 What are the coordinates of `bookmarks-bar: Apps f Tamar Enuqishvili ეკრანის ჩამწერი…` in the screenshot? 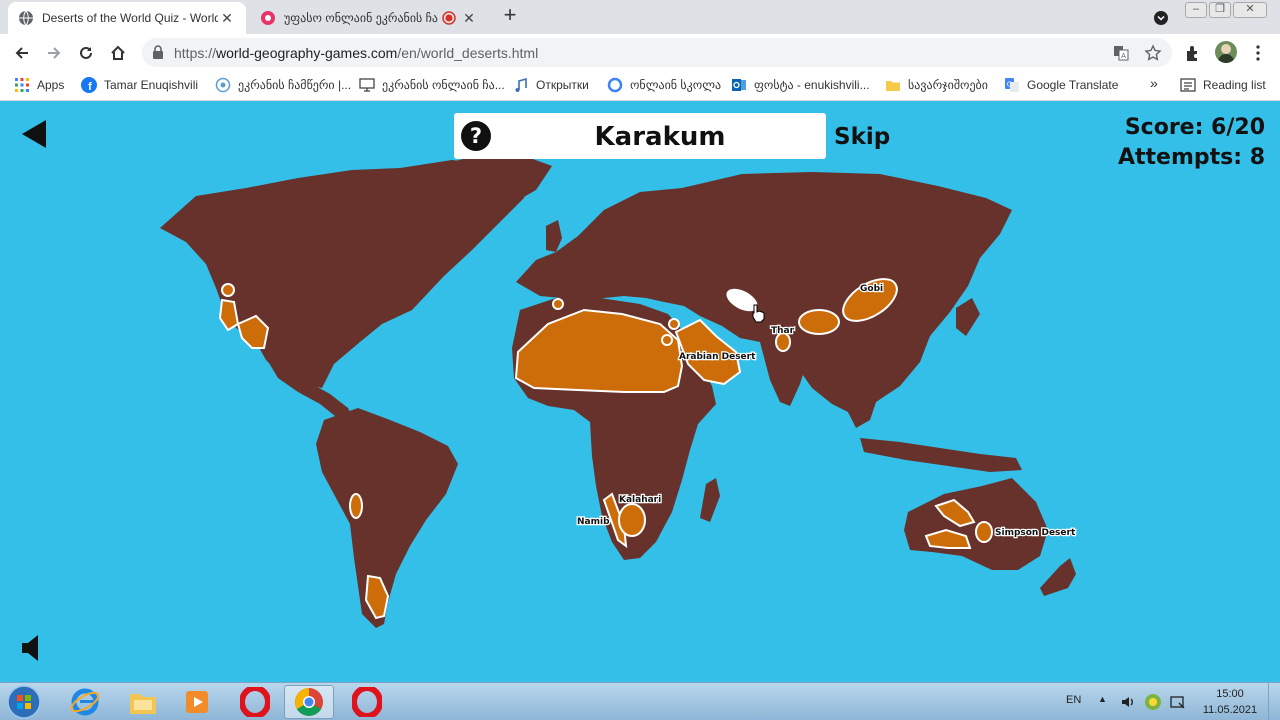 It's located at (640, 86).